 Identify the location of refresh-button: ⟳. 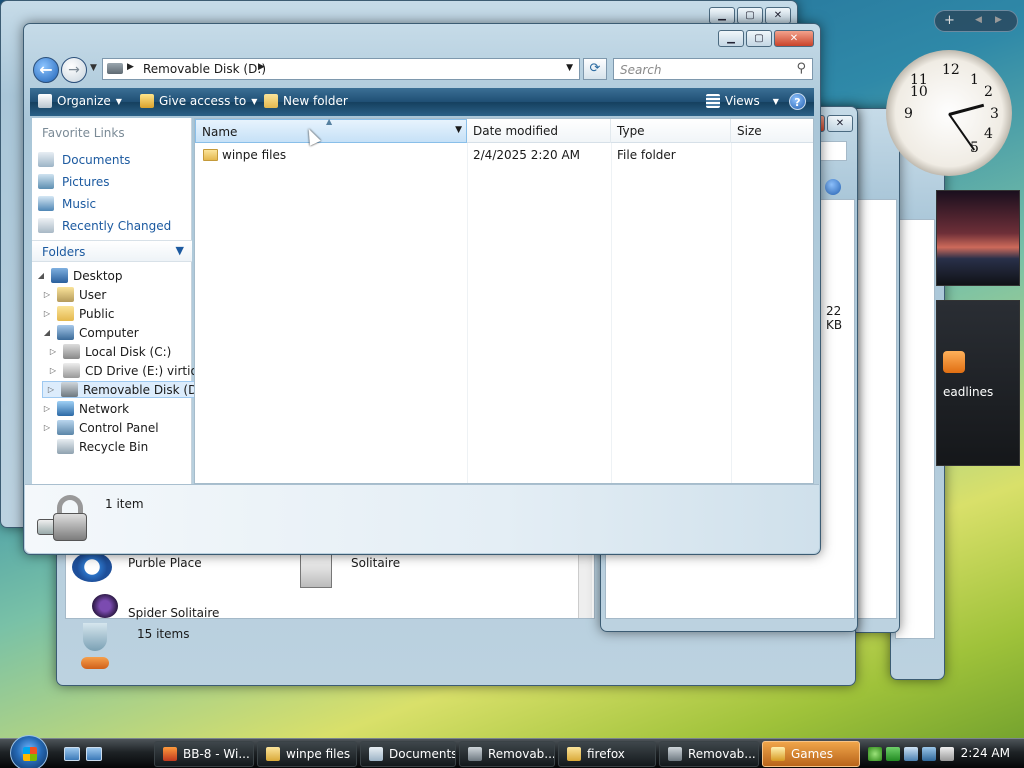
(595, 69).